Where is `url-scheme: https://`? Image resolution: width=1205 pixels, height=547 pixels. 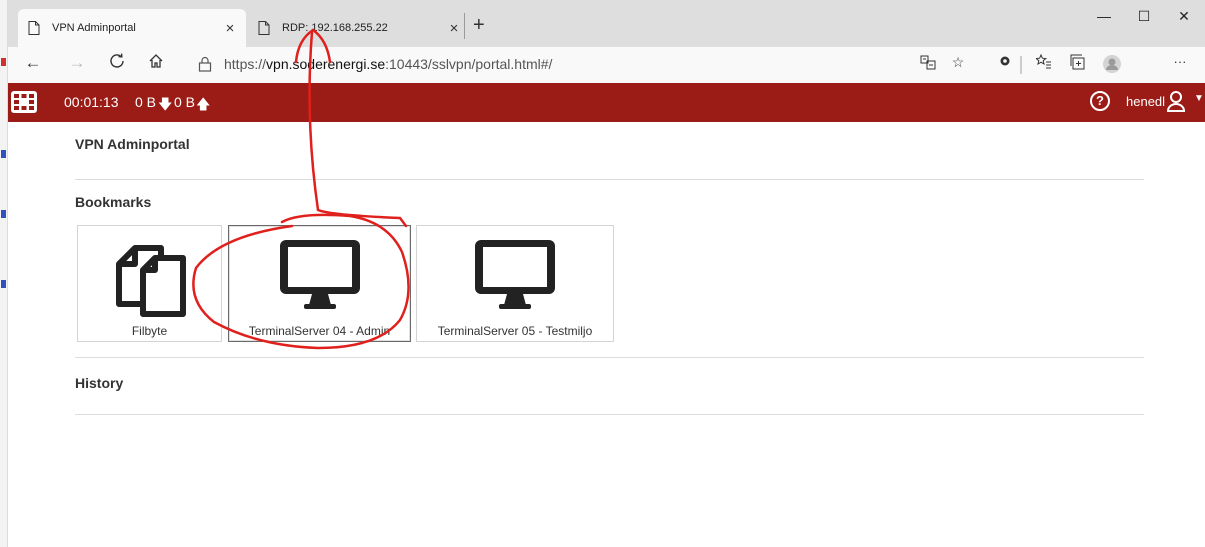
url-scheme: https:// is located at coordinates (245, 64).